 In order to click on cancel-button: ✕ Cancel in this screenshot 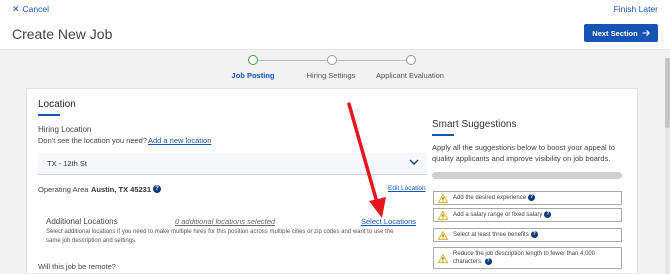, I will do `click(30, 9)`.